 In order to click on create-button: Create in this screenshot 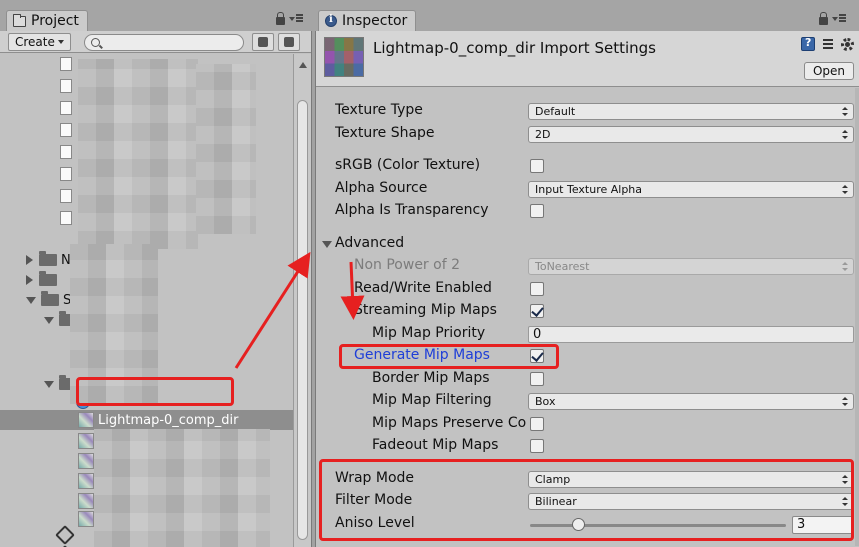, I will do `click(39, 42)`.